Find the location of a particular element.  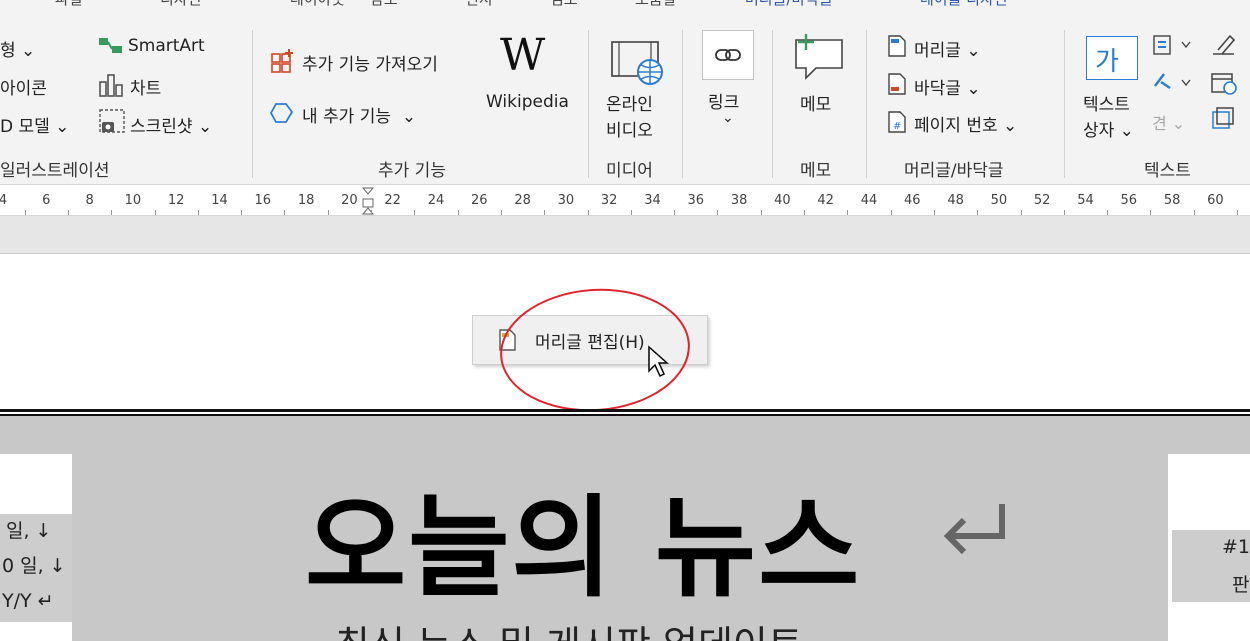

screenshot-icon is located at coordinates (112, 121).